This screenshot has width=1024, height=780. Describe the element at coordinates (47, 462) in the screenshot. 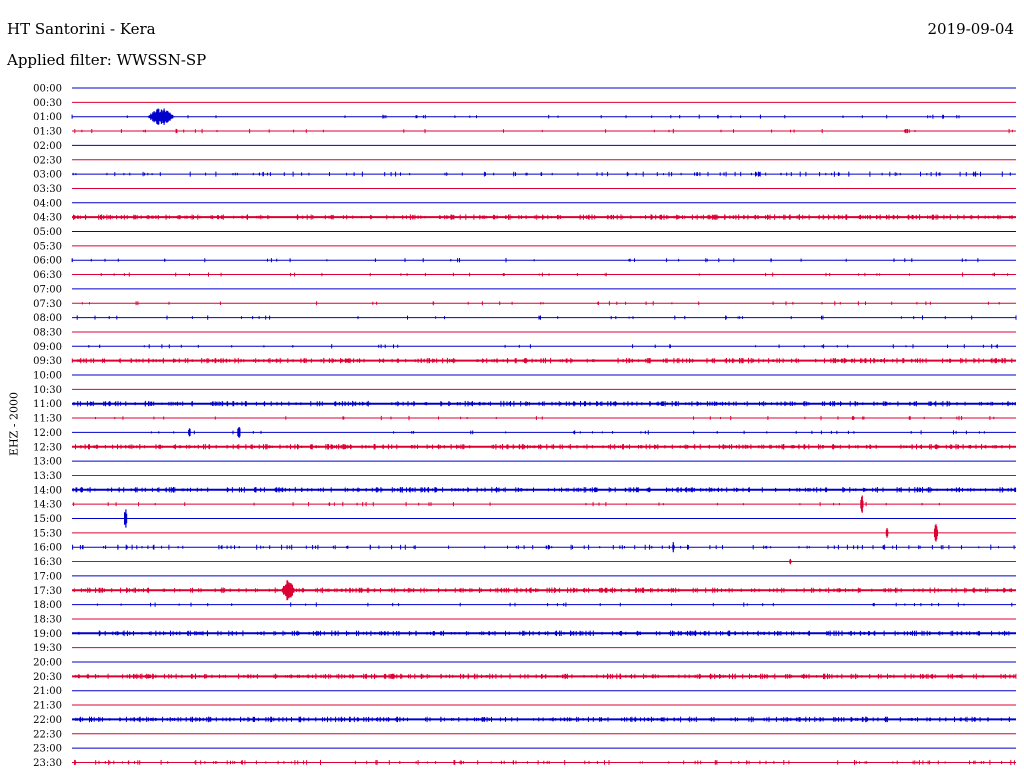

I see `time-tick-label: 13:00` at that location.